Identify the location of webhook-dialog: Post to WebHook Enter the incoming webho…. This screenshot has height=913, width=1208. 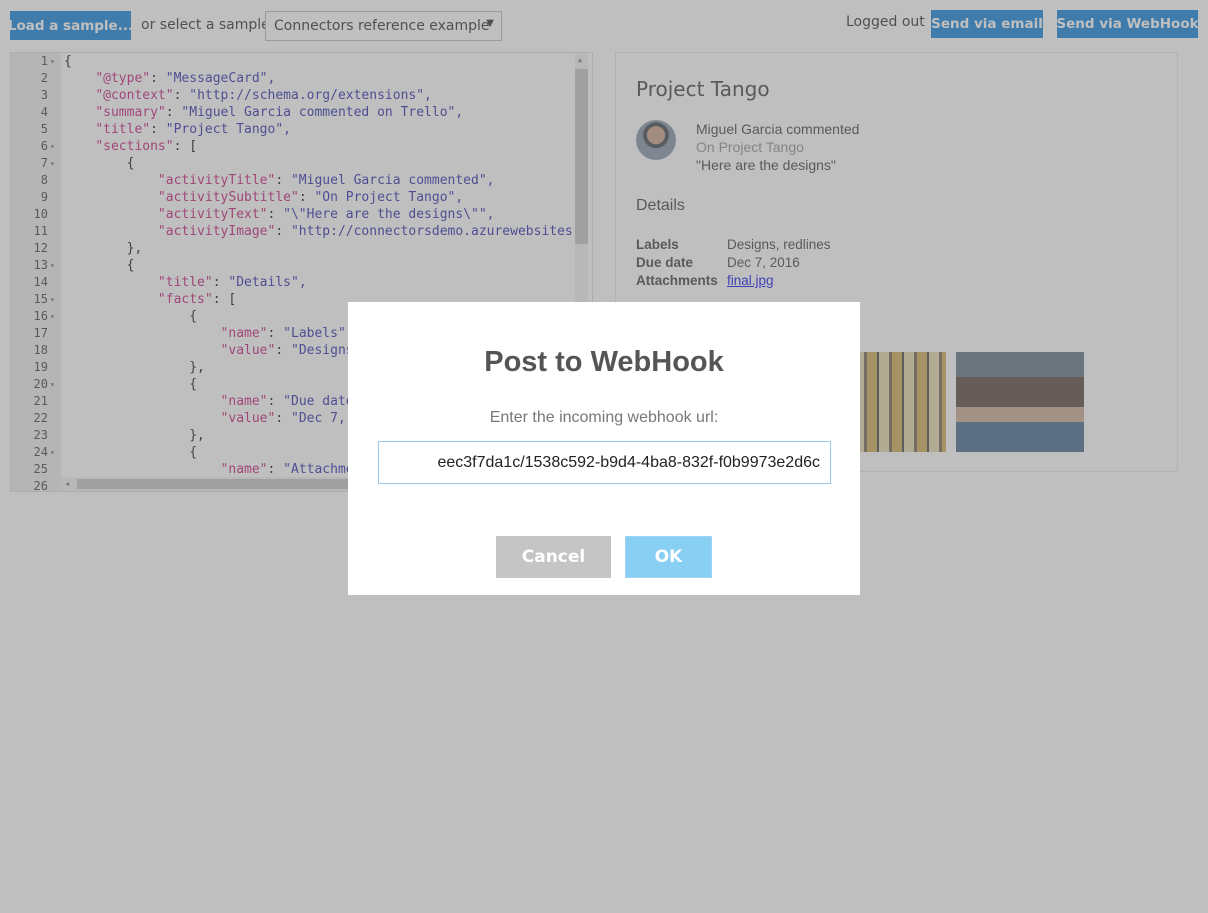
(604, 448).